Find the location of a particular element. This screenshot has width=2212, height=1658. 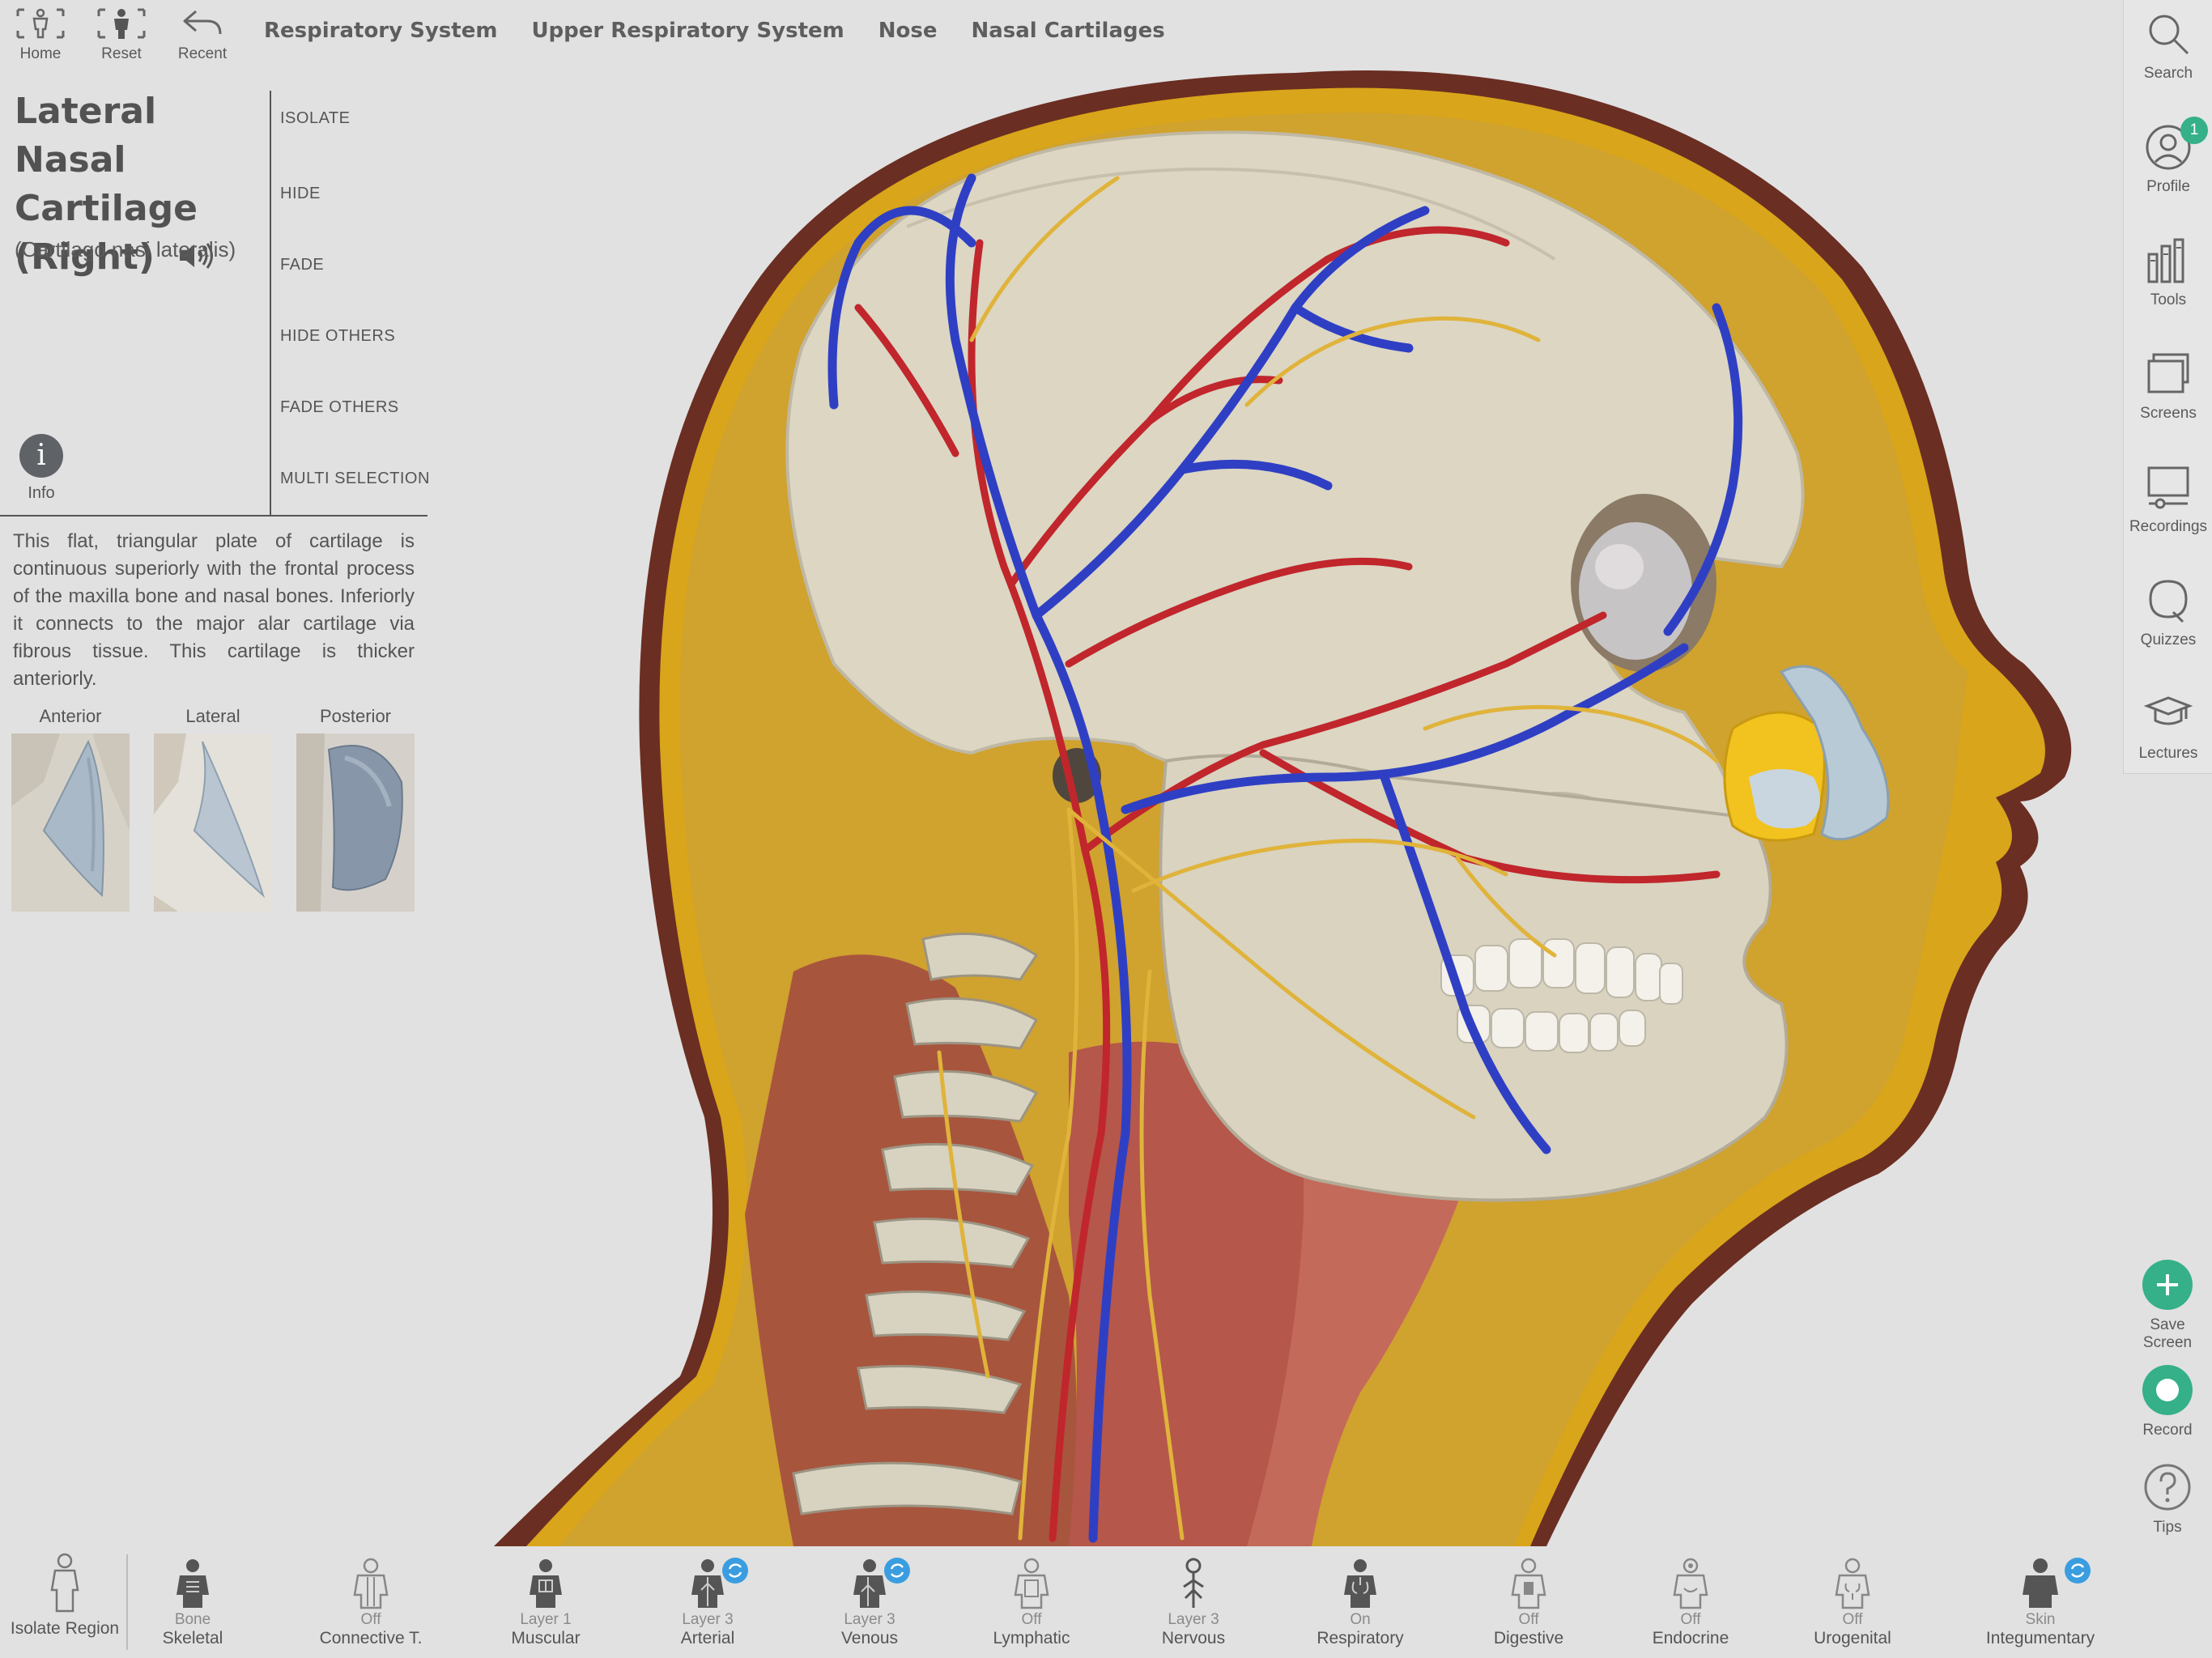

quizzes-label: Quizzes is located at coordinates (2168, 639).